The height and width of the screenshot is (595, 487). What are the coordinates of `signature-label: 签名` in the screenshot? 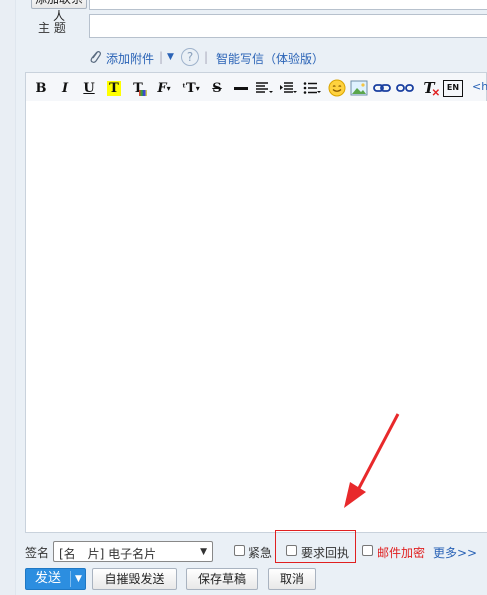 It's located at (37, 553).